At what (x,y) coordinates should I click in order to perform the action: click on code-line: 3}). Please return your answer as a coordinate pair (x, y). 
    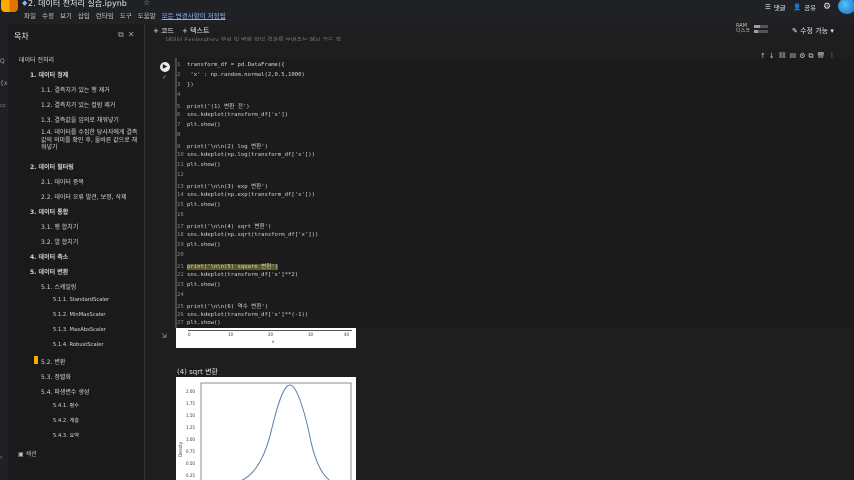
    Looking at the image, I should click on (185, 85).